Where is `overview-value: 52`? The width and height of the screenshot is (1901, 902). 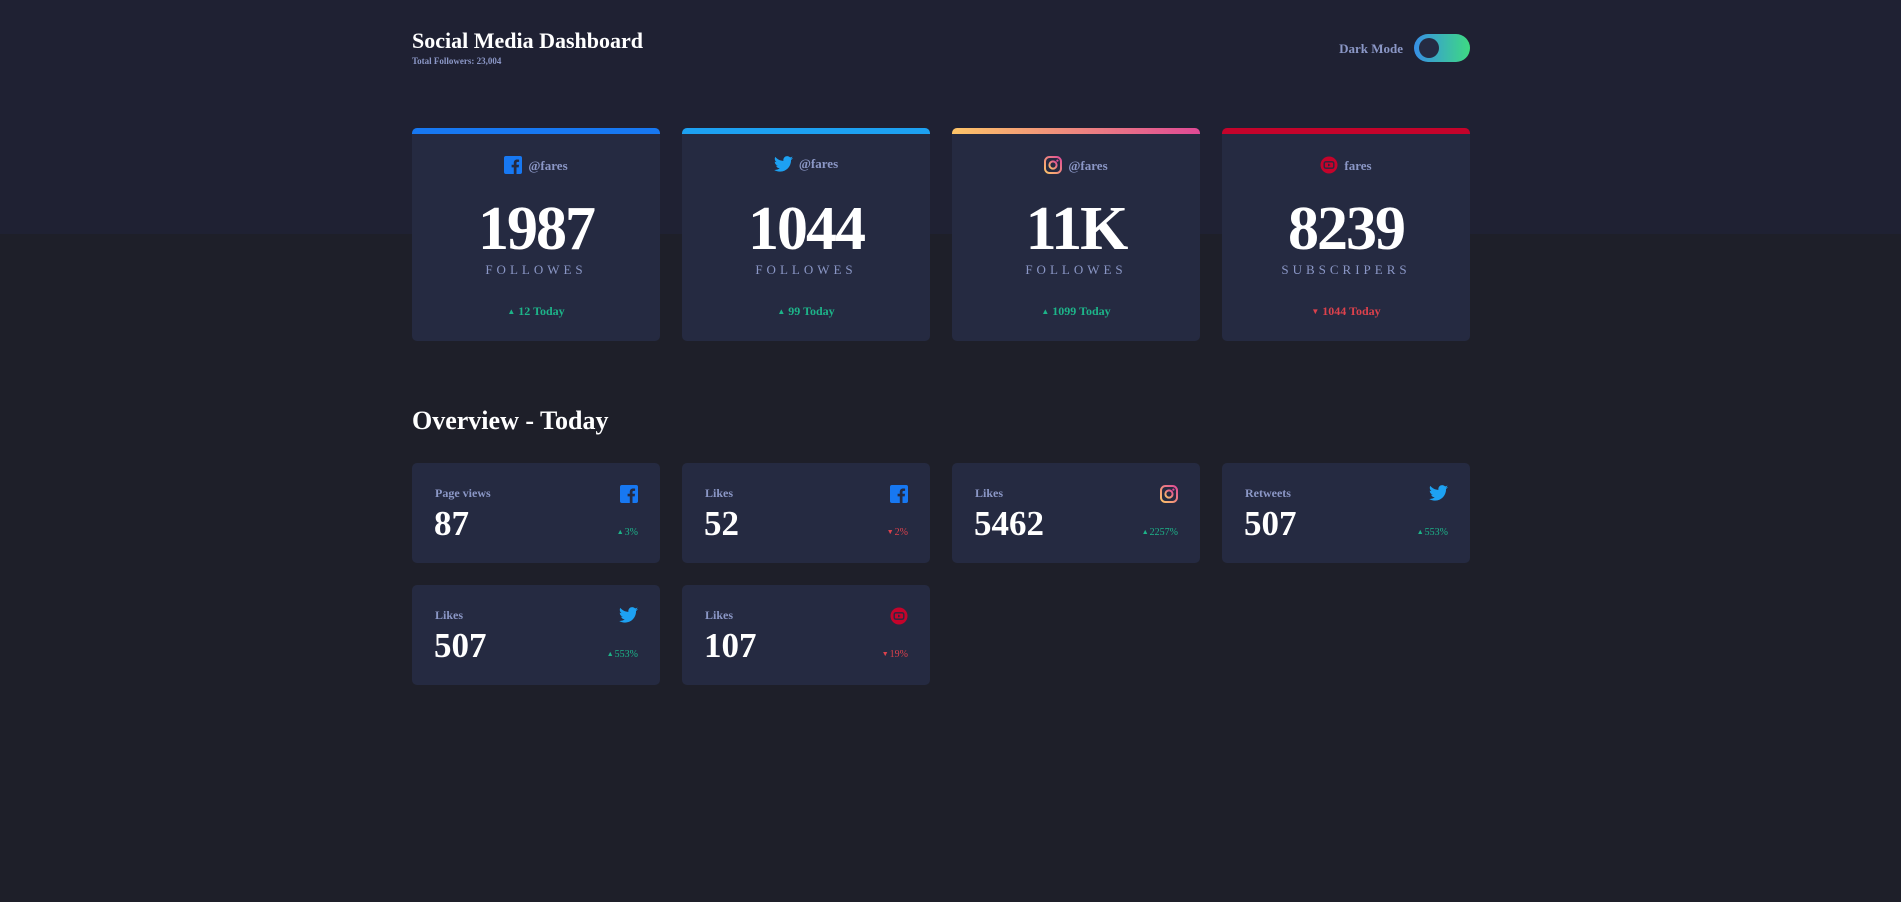 overview-value: 52 is located at coordinates (721, 523).